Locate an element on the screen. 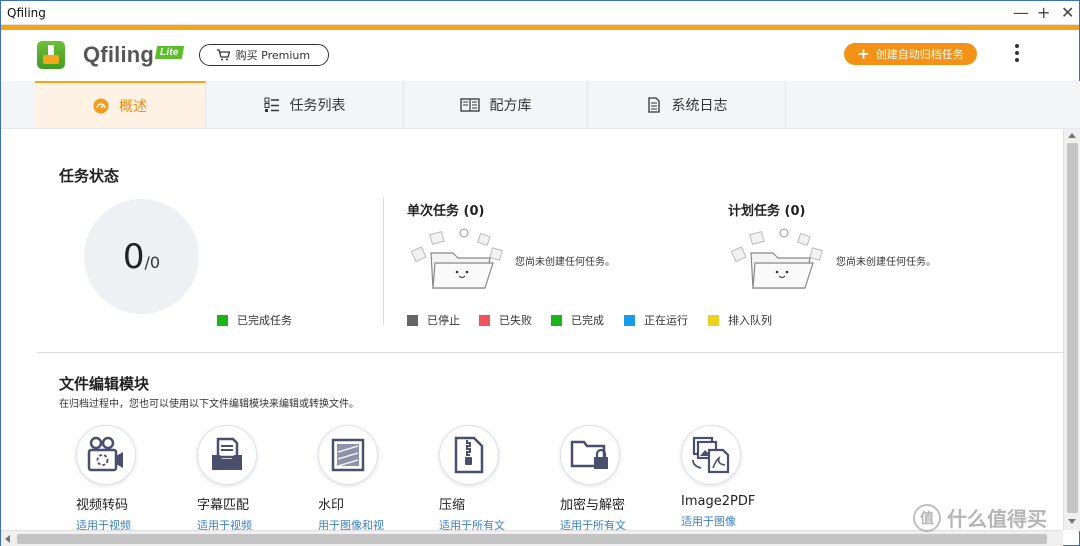 The height and width of the screenshot is (546, 1080). window-controls: — + ✕ is located at coordinates (1043, 12).